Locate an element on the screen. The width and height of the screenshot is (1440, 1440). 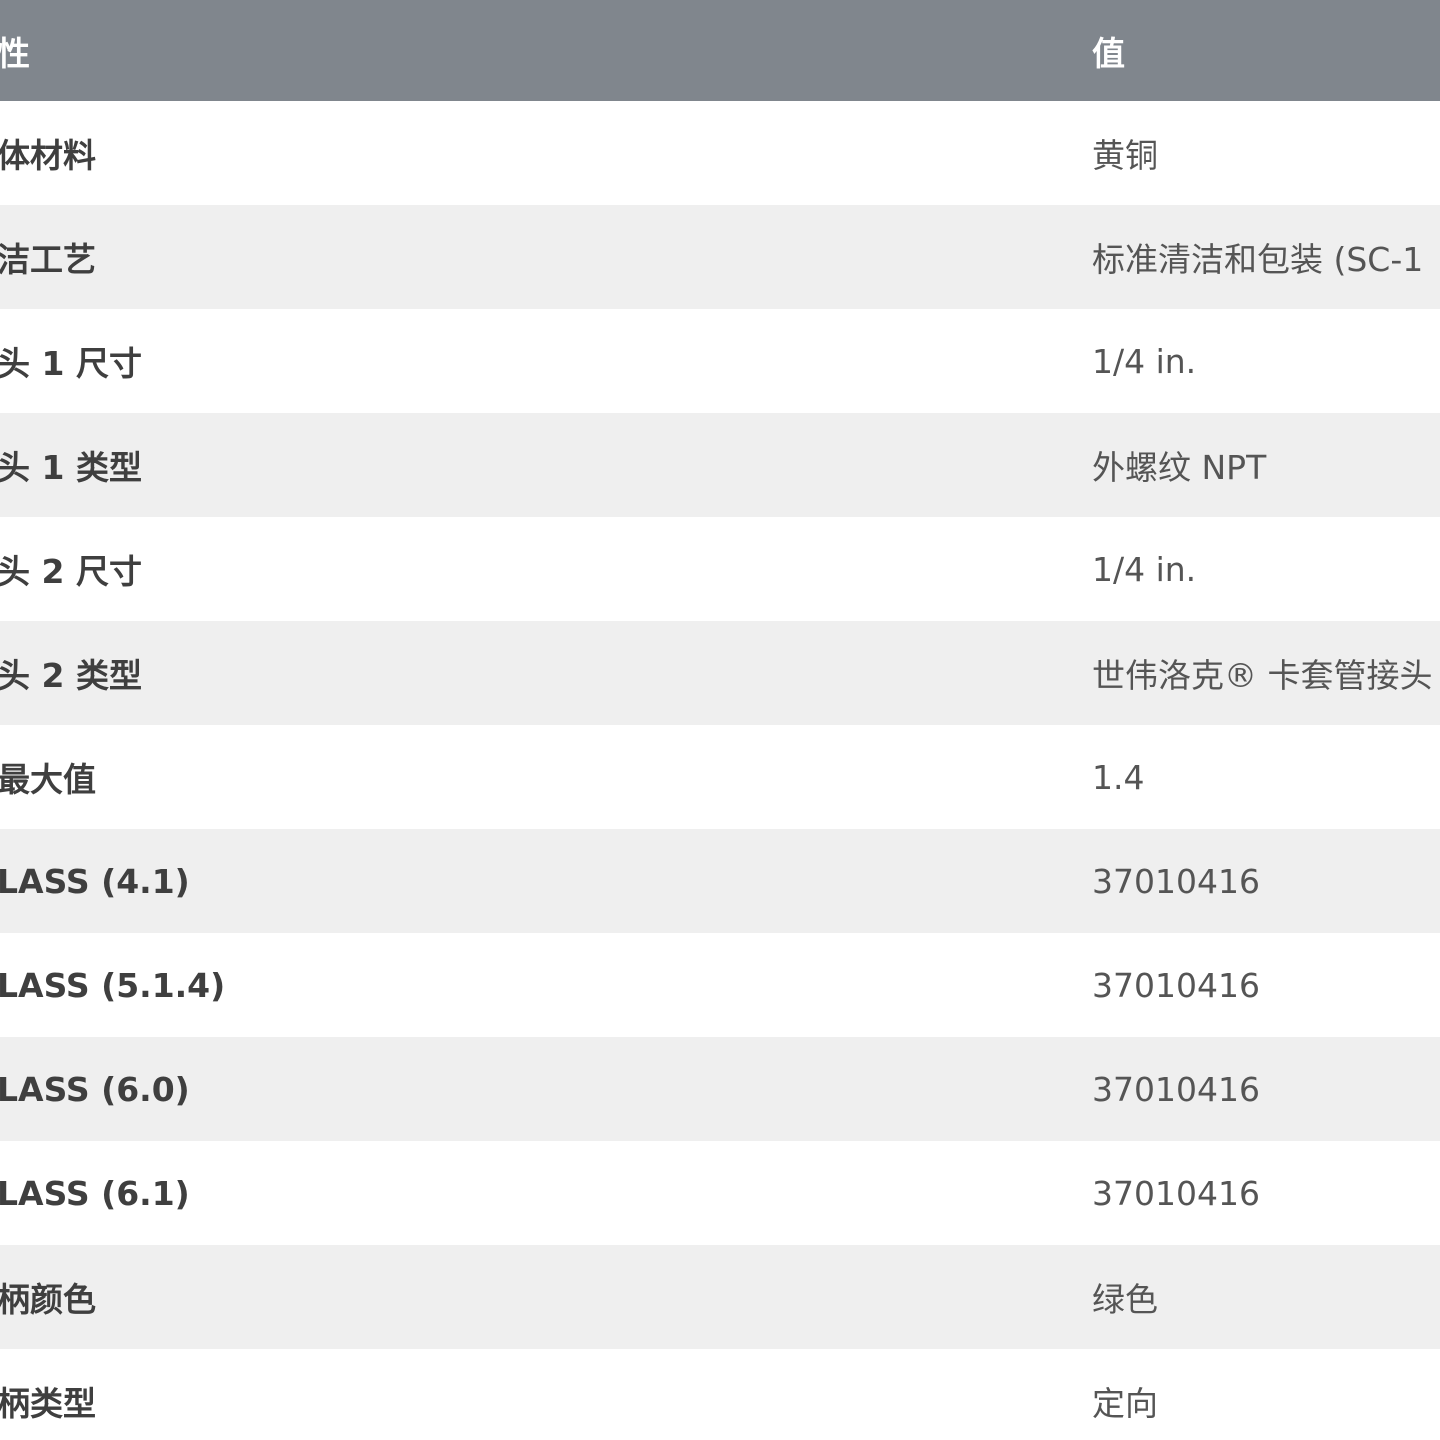
attribute-cell: 体材料 is located at coordinates (48, 155).